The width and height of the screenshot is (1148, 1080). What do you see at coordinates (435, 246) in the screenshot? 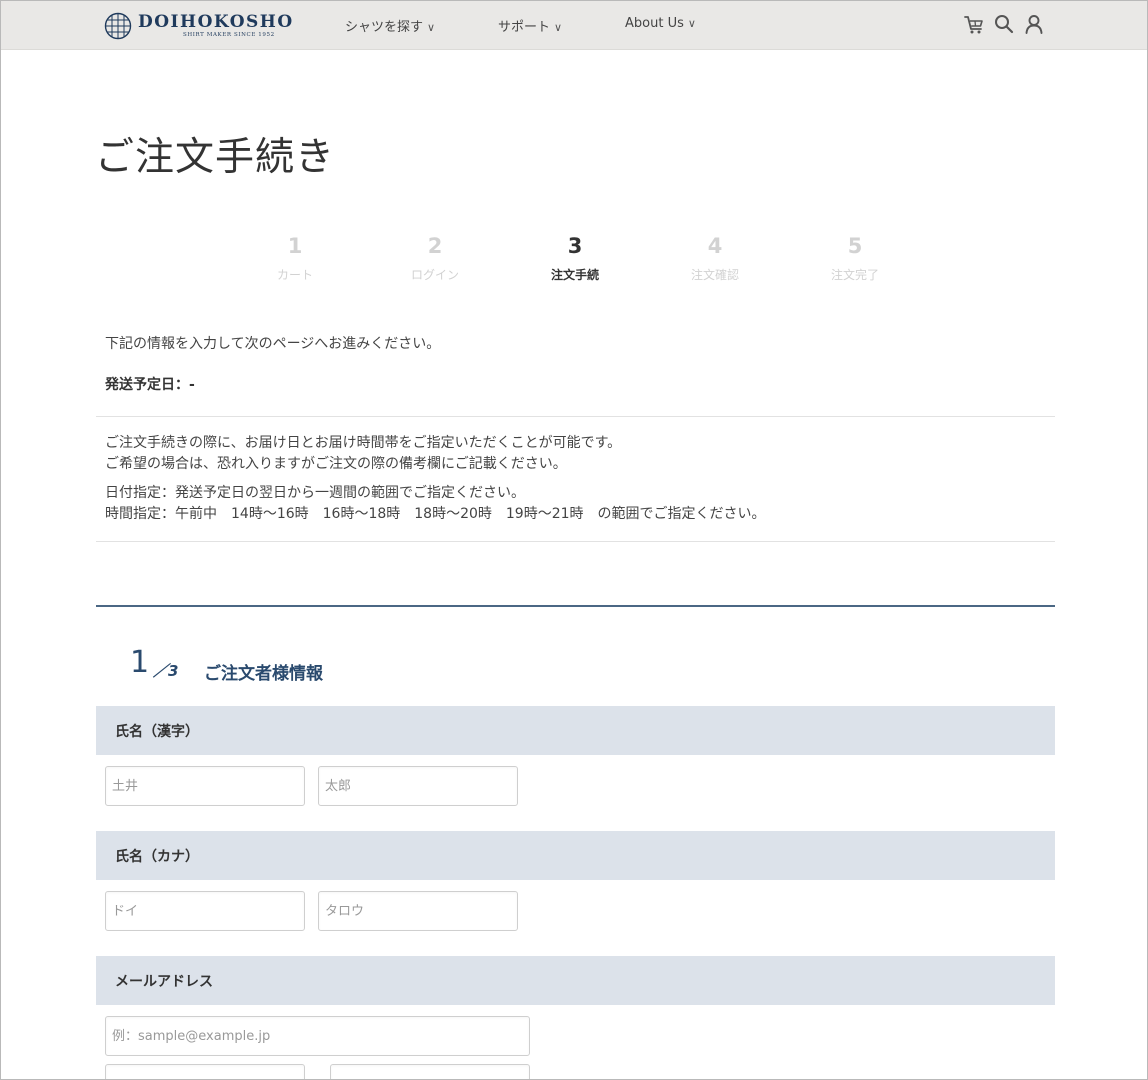
I see `step-number: 2` at bounding box center [435, 246].